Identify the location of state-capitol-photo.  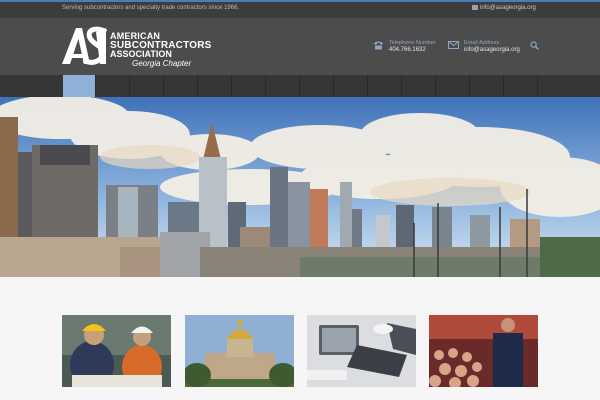
(239, 351).